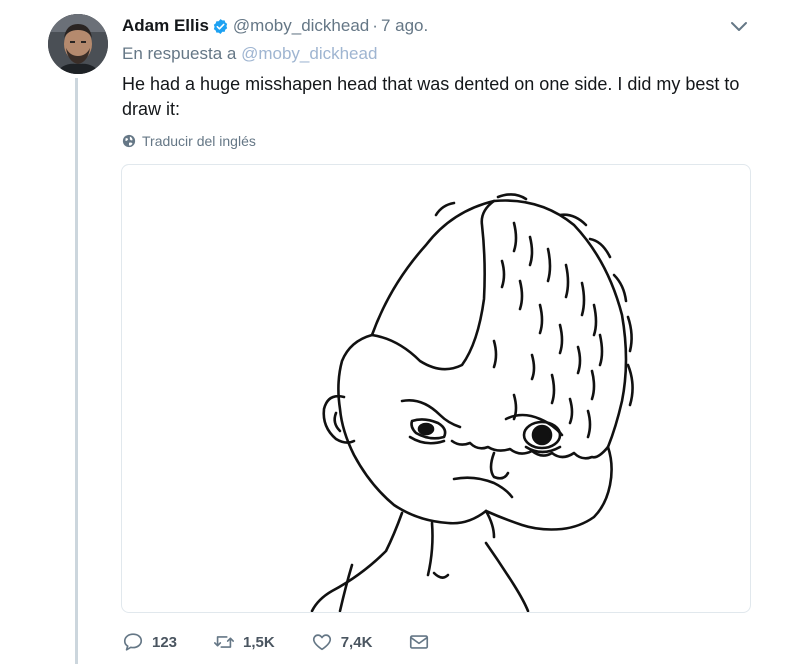 This screenshot has height=664, width=799. I want to click on reply-icon, so click(133, 642).